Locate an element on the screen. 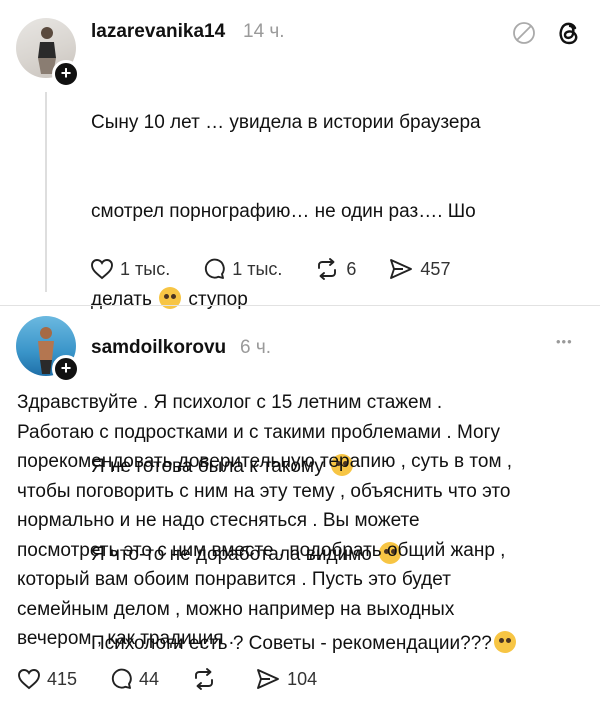 This screenshot has height=717, width=600. post-text-line: смотрел порнографию… не один раз…. Шо is located at coordinates (283, 211).